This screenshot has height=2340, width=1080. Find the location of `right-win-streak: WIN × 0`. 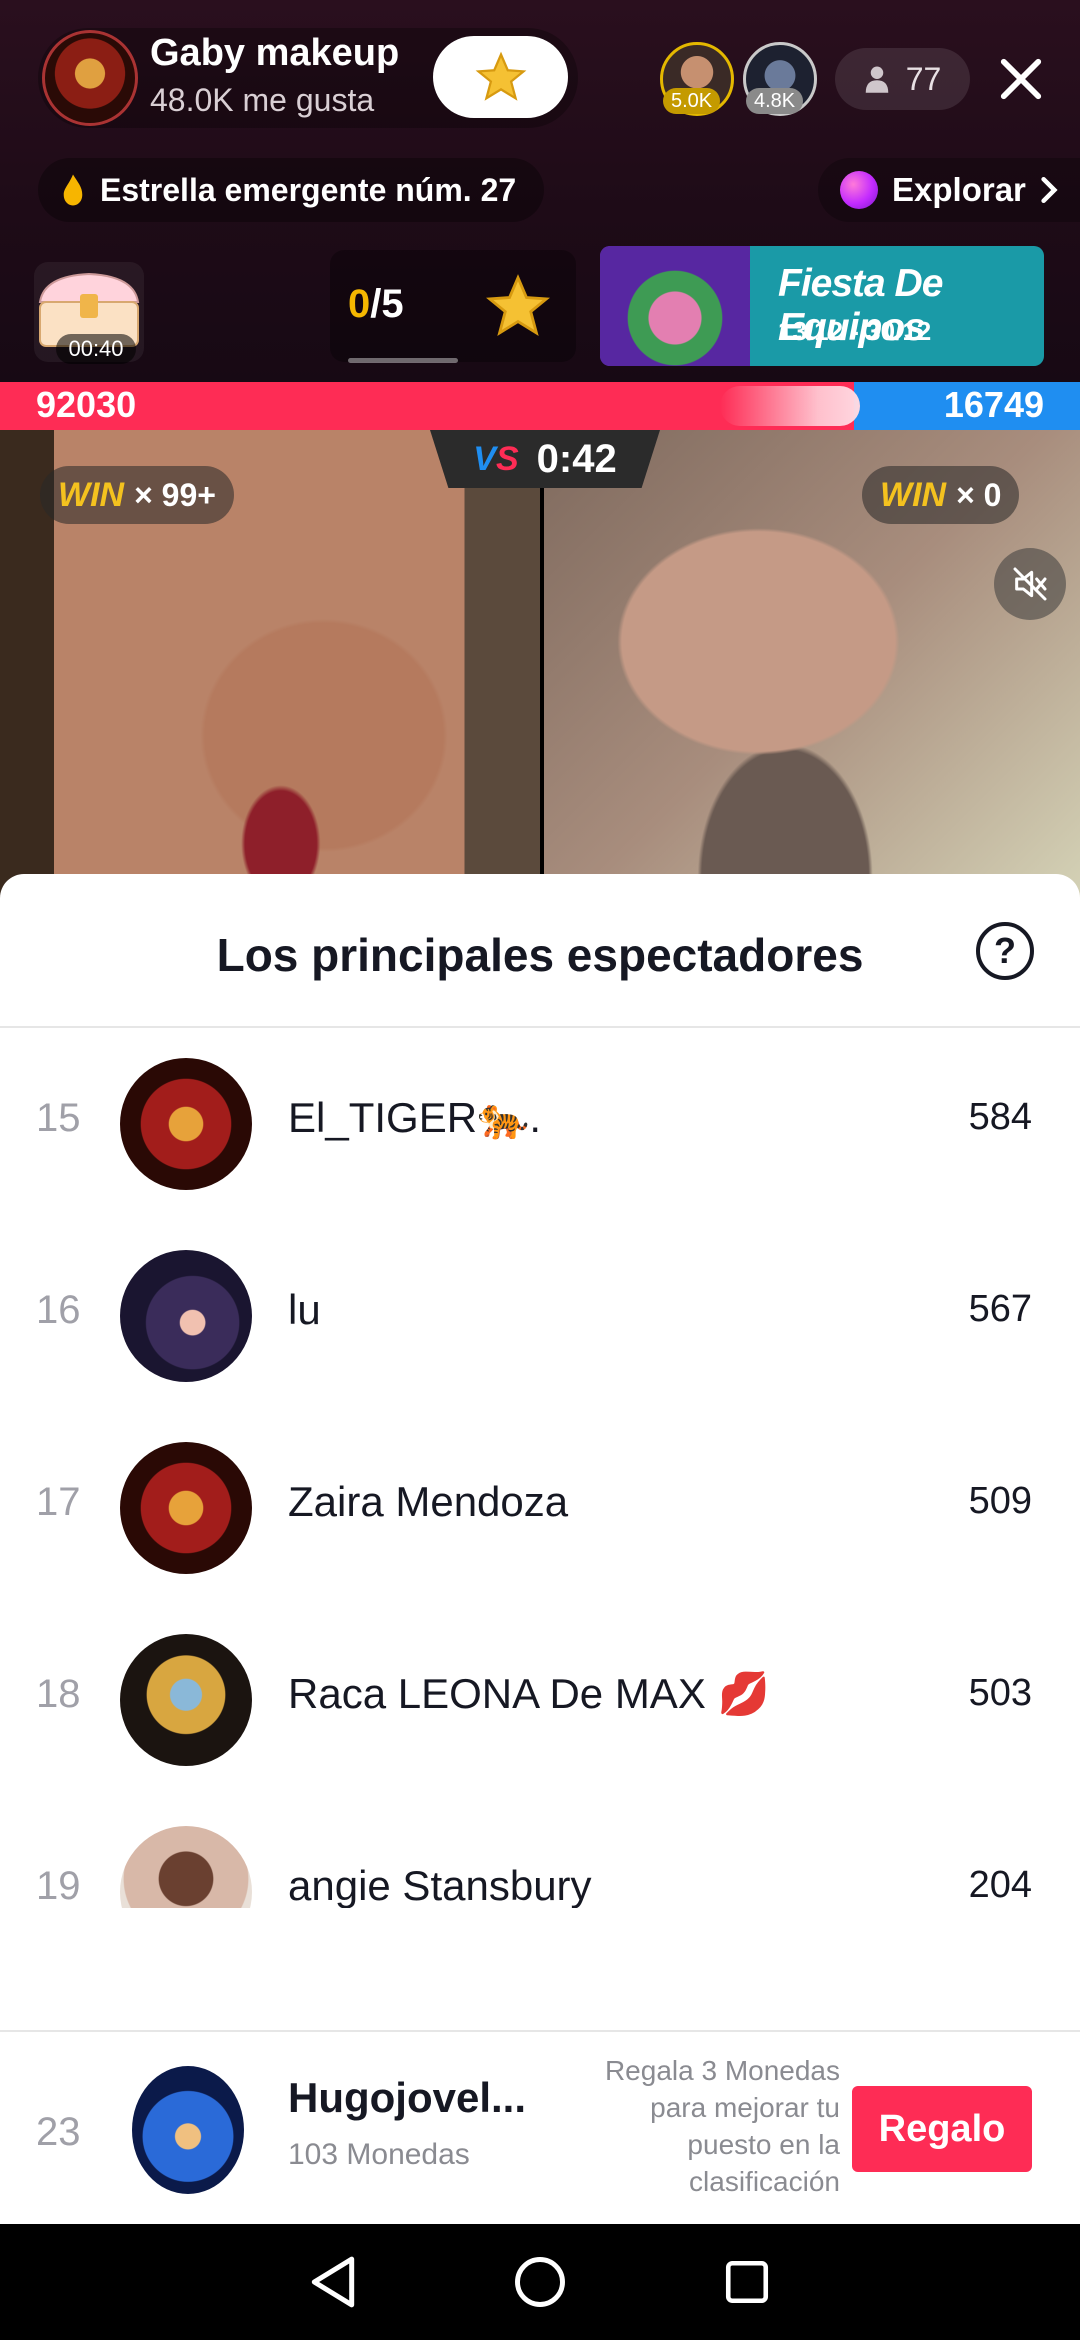

right-win-streak: WIN × 0 is located at coordinates (941, 495).